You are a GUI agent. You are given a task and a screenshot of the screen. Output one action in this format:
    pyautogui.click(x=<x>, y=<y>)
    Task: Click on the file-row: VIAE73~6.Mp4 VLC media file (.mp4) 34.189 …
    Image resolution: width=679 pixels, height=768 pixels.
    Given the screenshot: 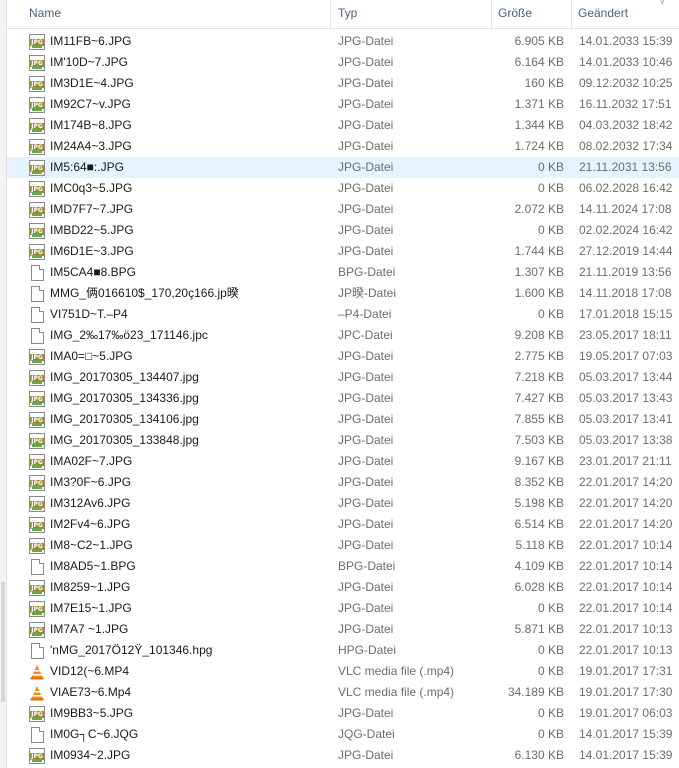 What is the action you would take?
    pyautogui.click(x=343, y=692)
    